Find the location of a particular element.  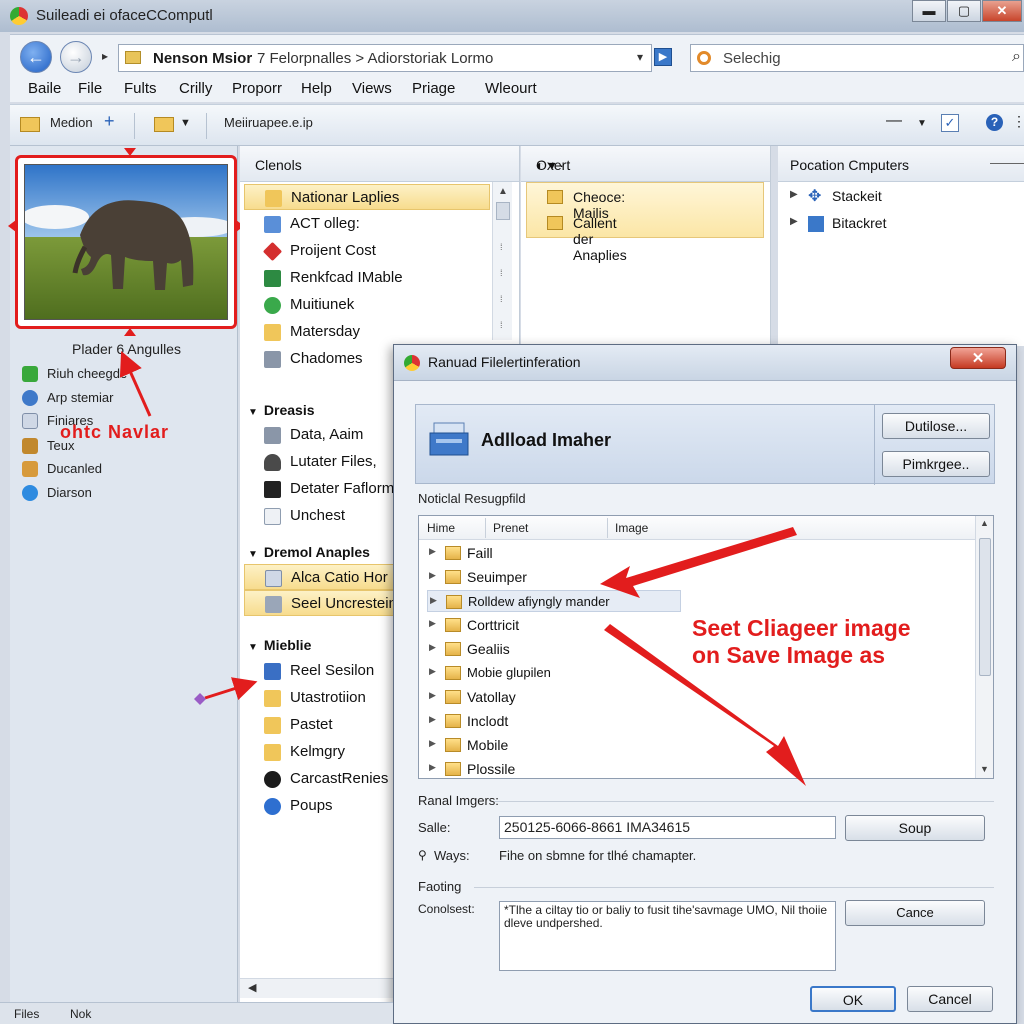

chevron-down-icon: ▾ is located at coordinates (640, 57).